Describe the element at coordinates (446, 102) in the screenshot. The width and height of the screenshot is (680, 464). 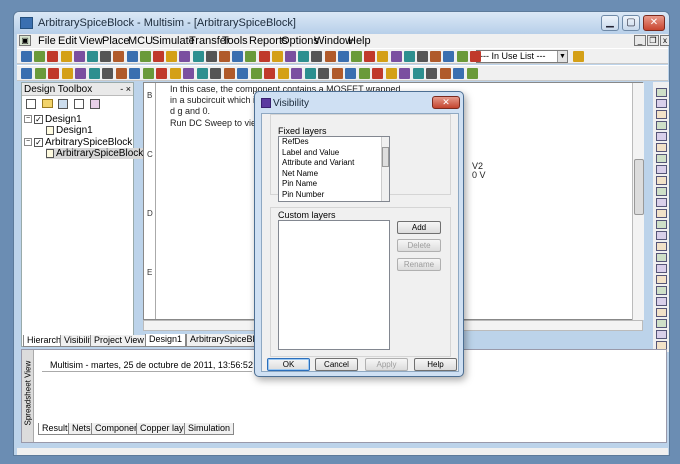
I see `dialog-close-button: ✕` at that location.